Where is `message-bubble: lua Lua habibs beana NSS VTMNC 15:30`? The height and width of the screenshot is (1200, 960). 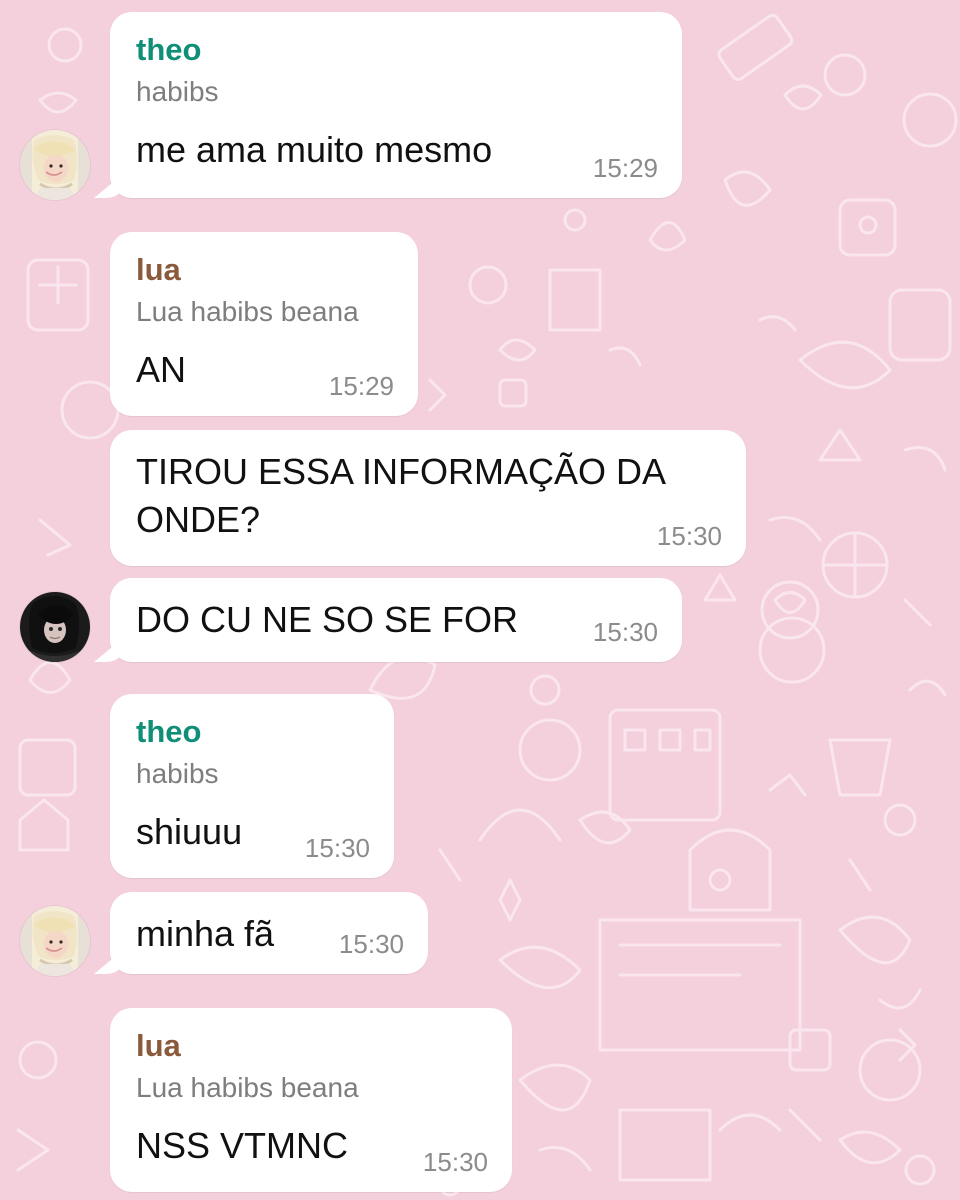 message-bubble: lua Lua habibs beana NSS VTMNC 15:30 is located at coordinates (311, 1100).